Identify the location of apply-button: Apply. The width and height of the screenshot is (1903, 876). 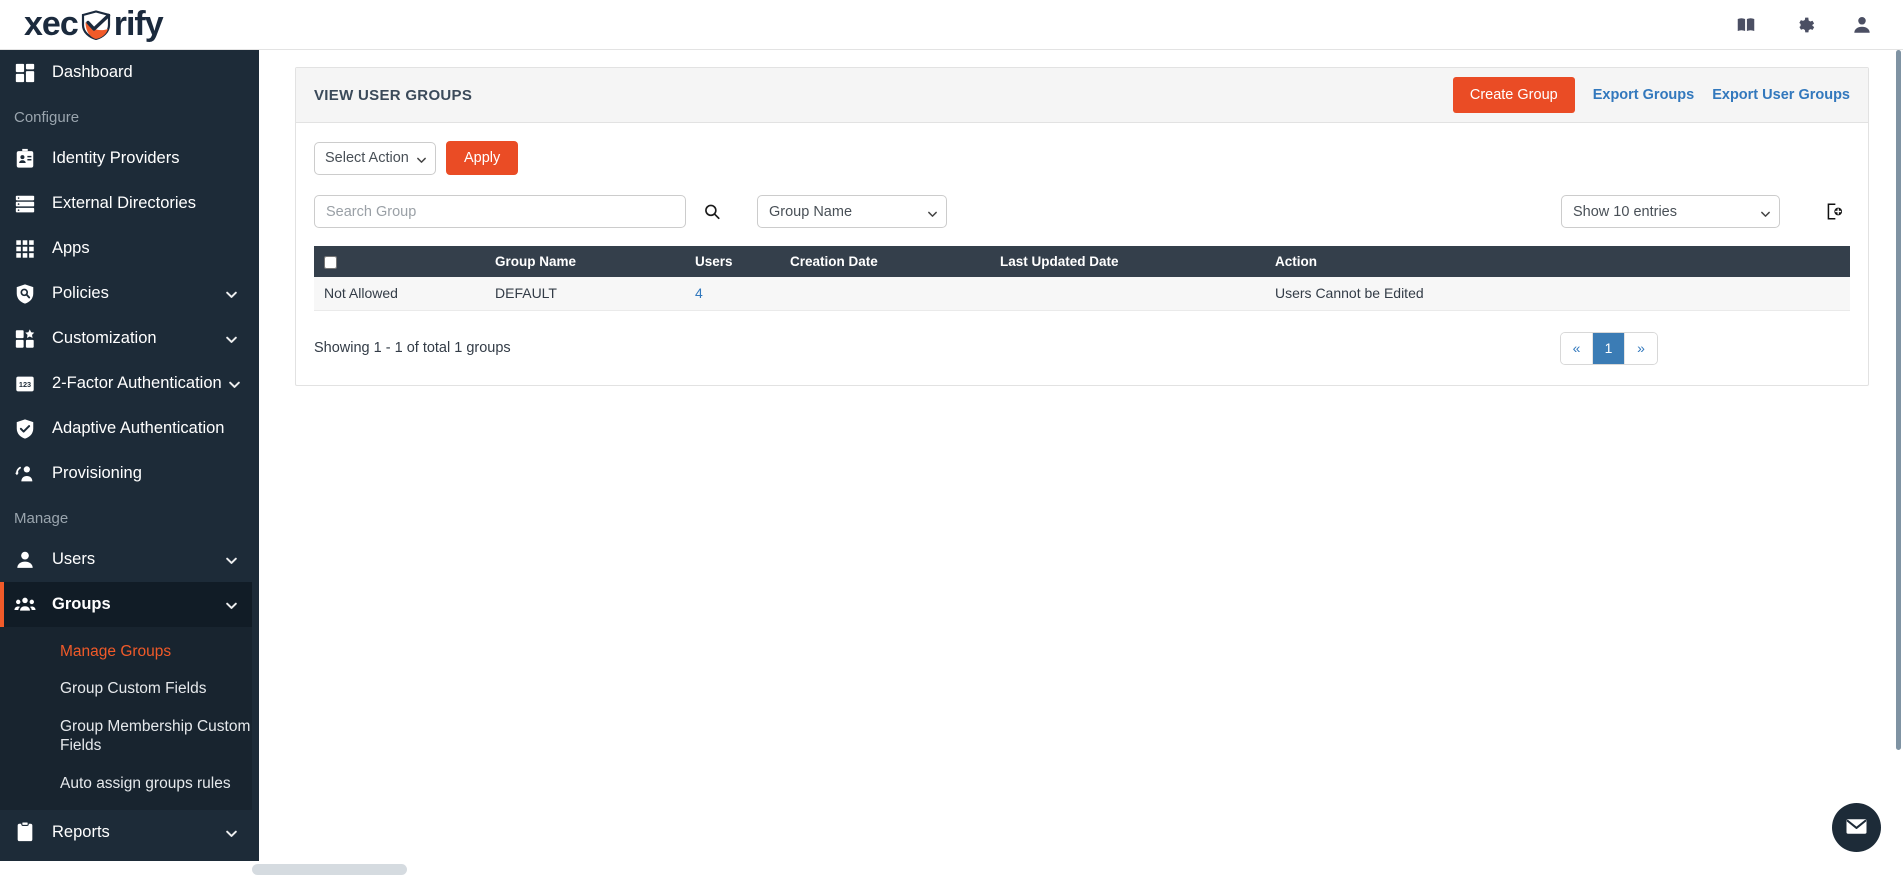
(482, 158).